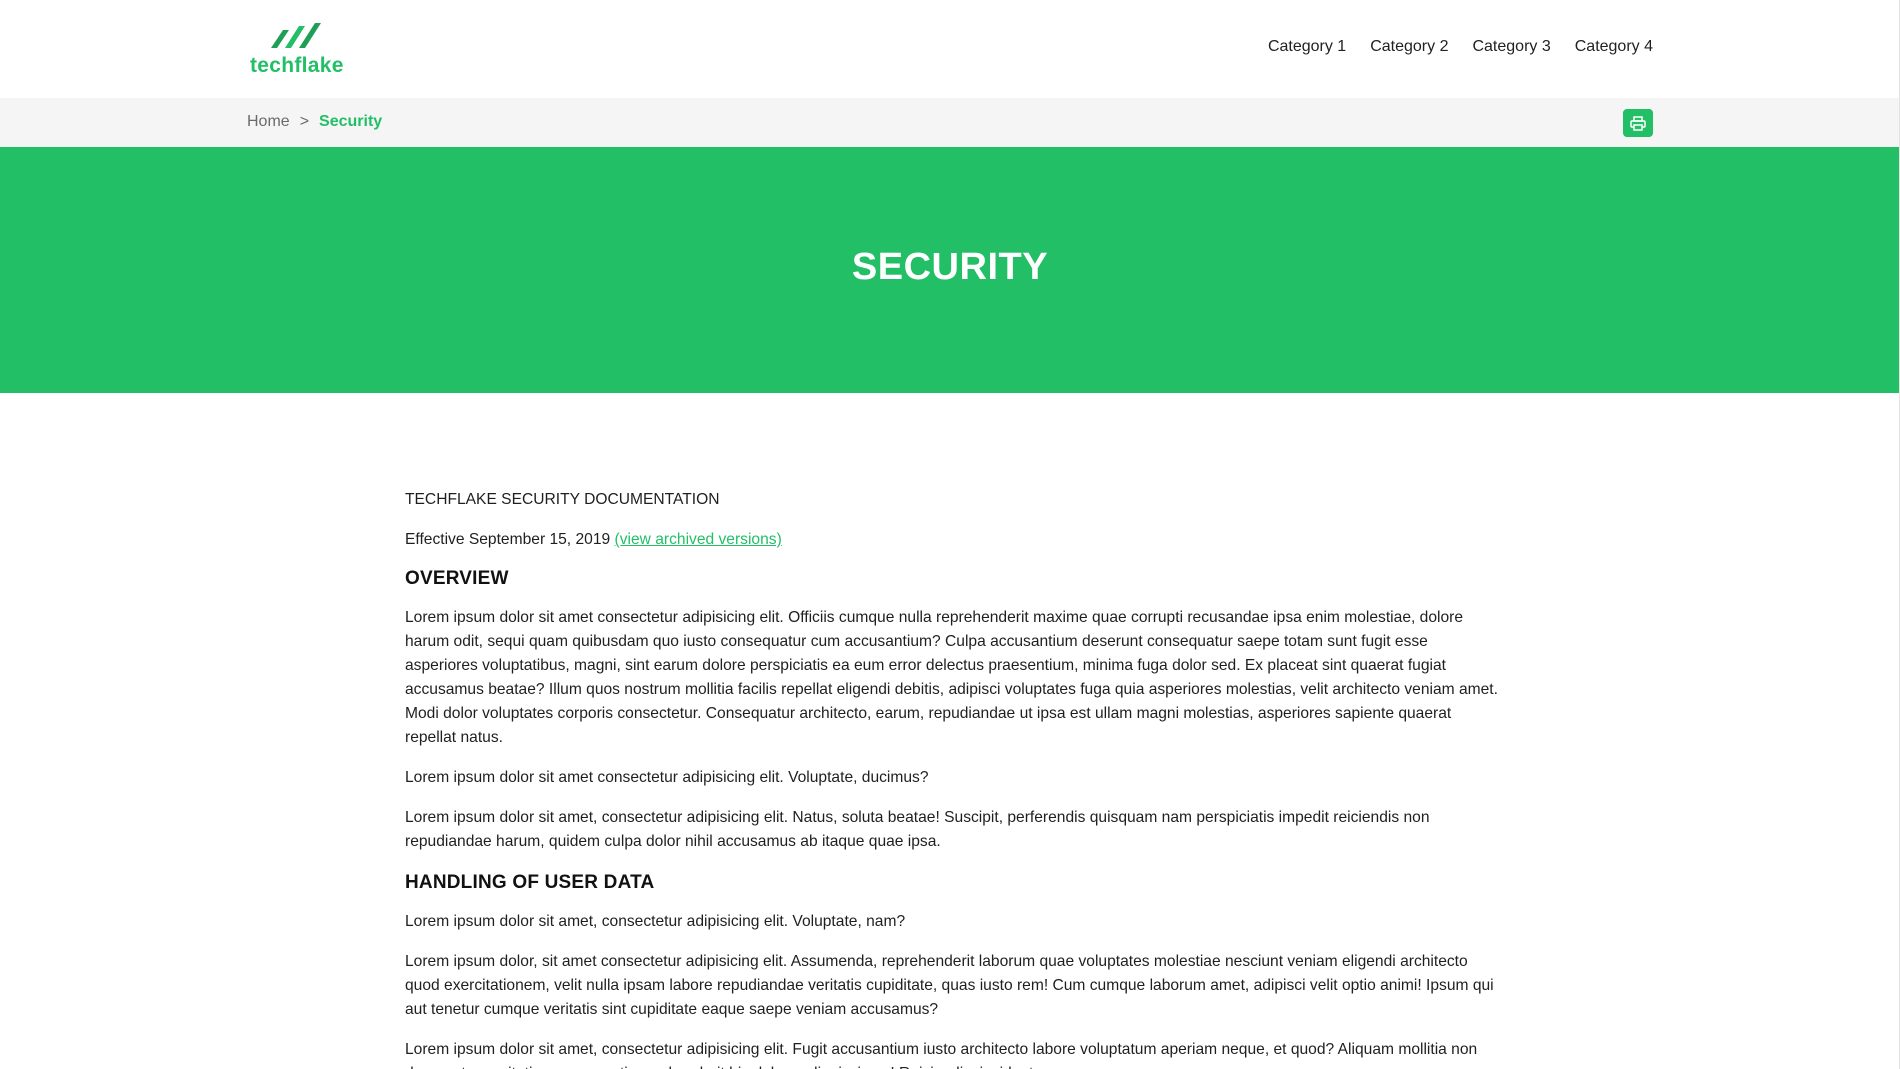  What do you see at coordinates (950, 122) in the screenshot?
I see `breadcrumb-bar: Home > Security` at bounding box center [950, 122].